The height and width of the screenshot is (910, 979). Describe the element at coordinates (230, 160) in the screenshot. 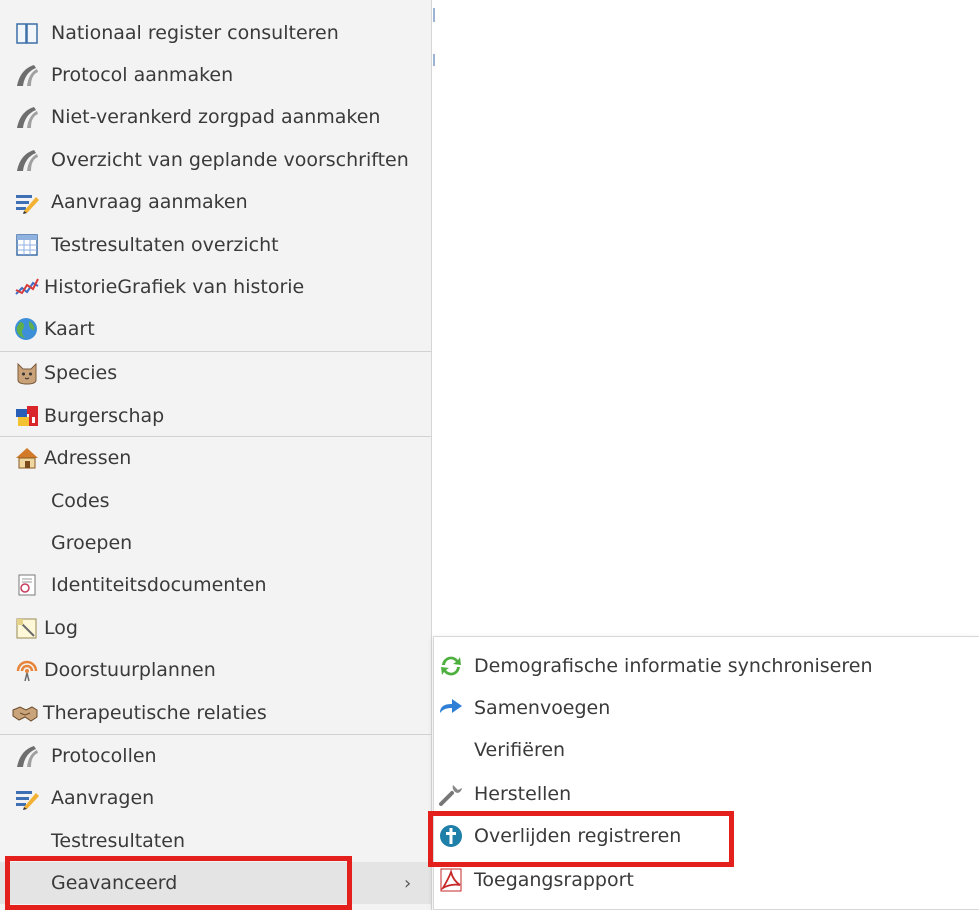

I see `menu-item-label: Overzicht van geplande voorschriften` at that location.